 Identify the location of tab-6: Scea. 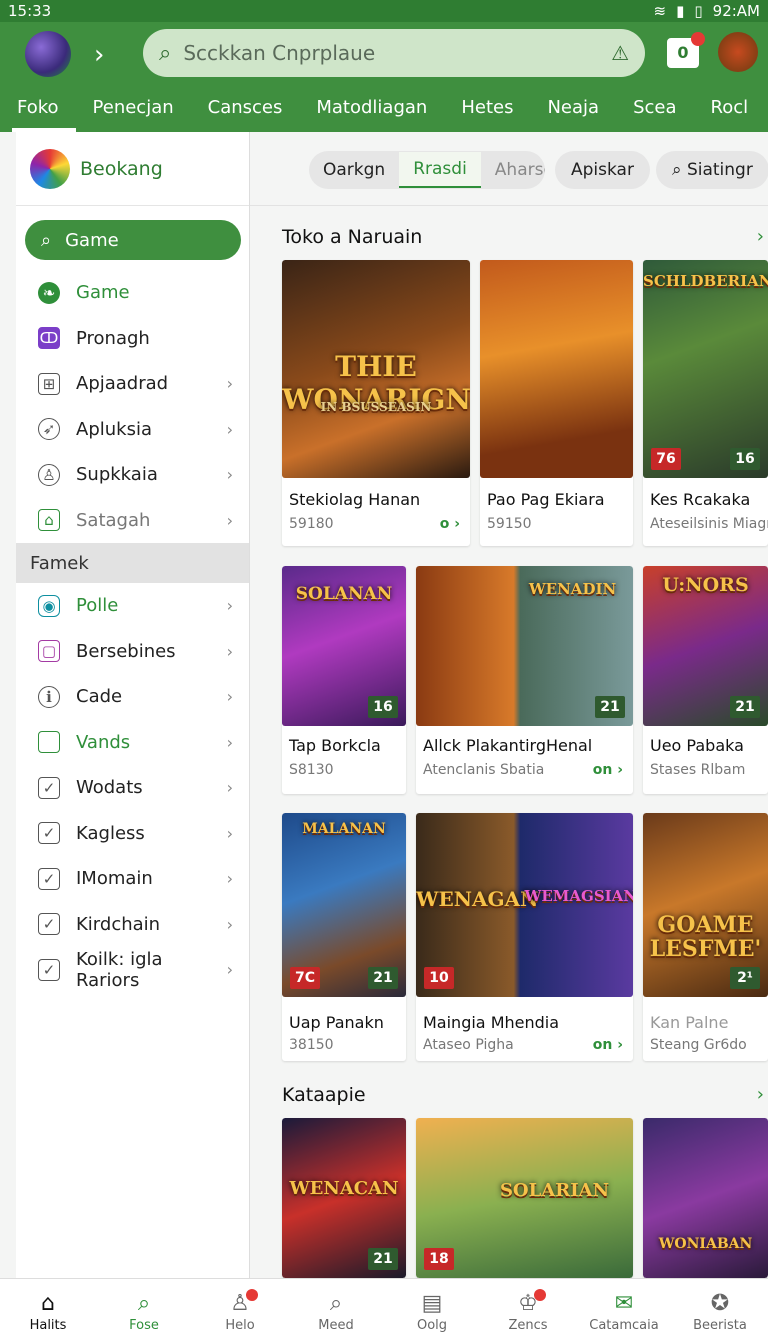
(654, 109).